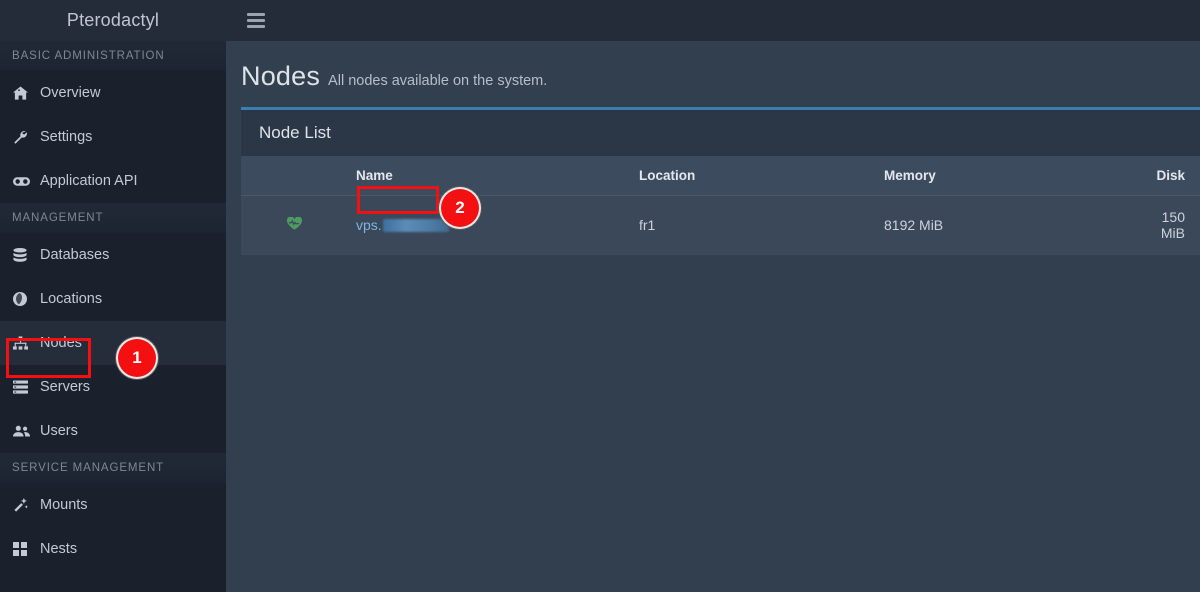 This screenshot has height=592, width=1200. Describe the element at coordinates (25, 505) in the screenshot. I see `magic-wand-icon` at that location.